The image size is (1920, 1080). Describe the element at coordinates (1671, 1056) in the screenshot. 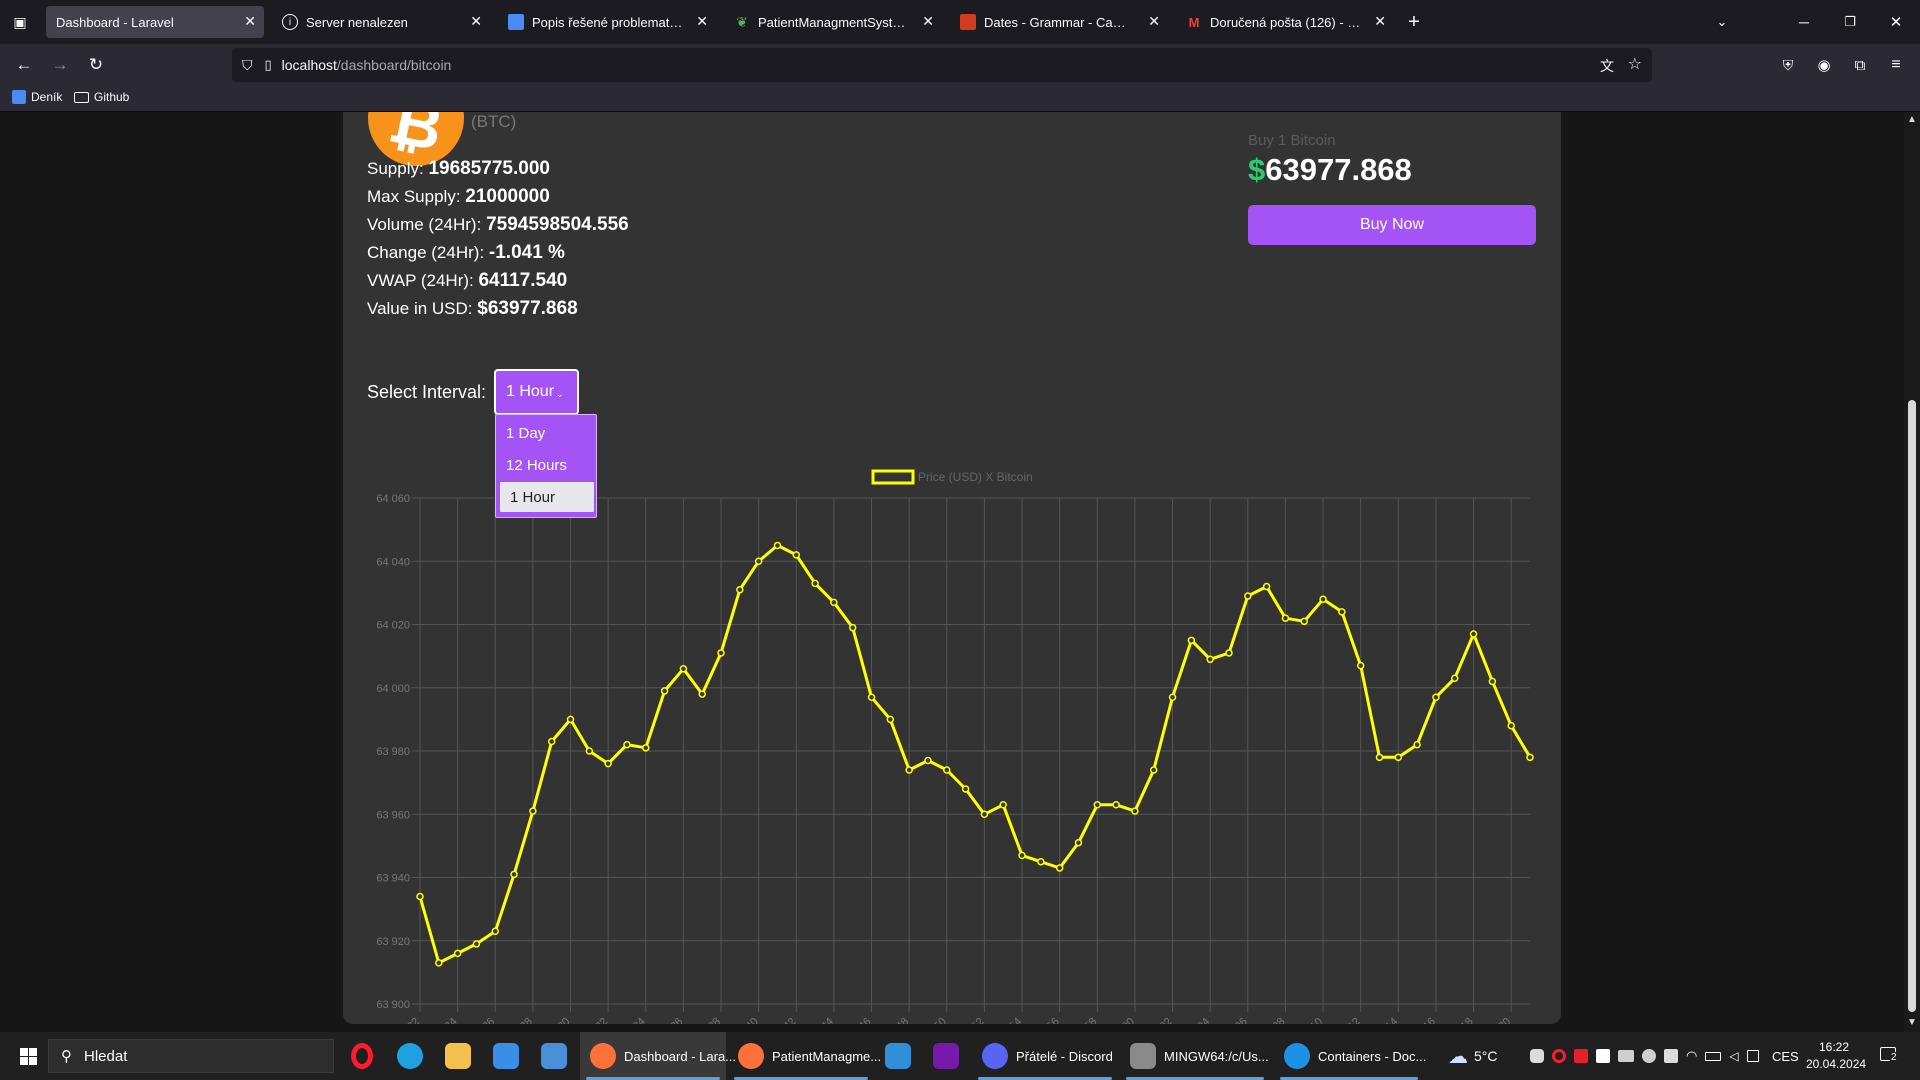

I see `defender-tray-icon` at that location.